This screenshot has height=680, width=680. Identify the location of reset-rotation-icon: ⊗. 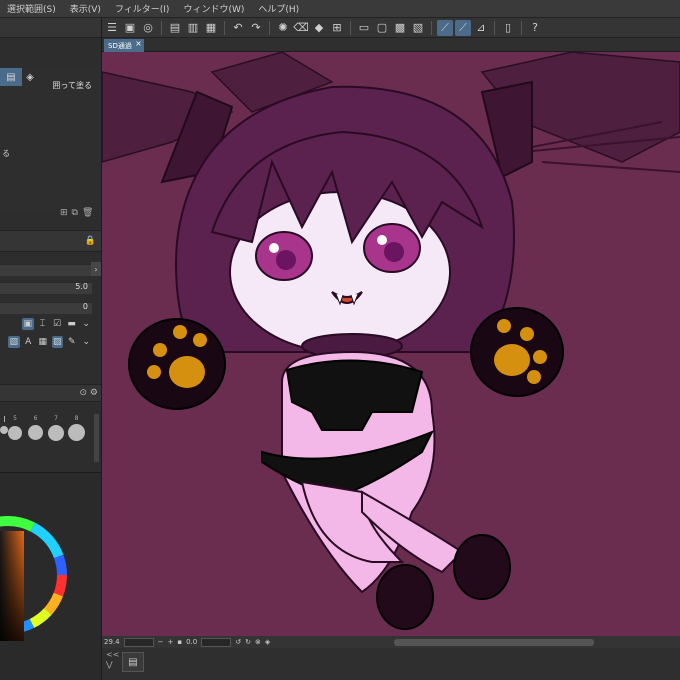
(258, 642).